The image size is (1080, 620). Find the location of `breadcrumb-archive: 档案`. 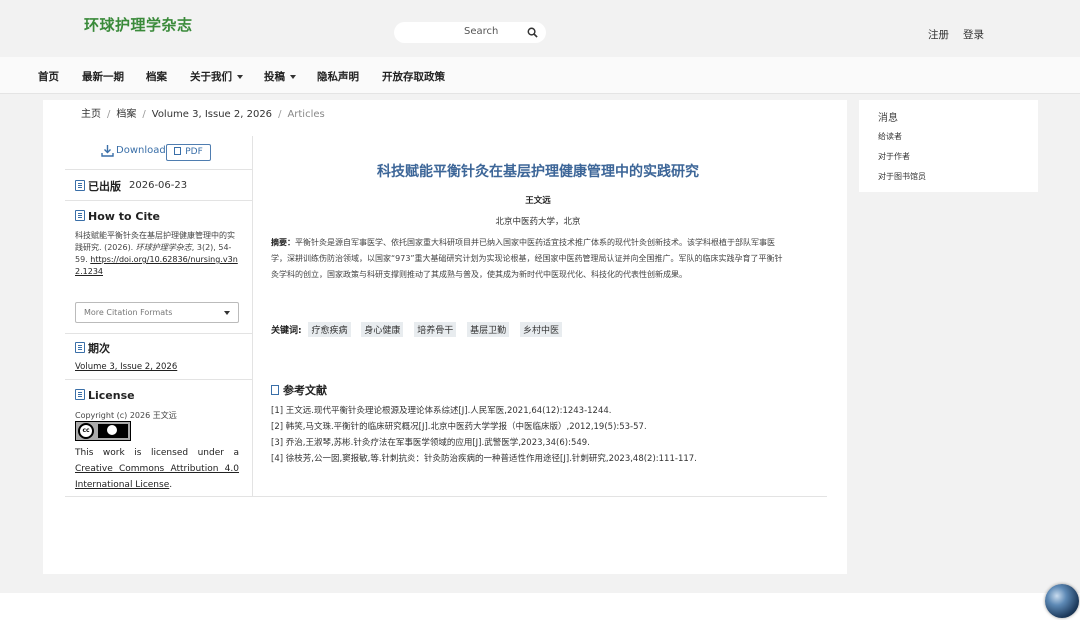

breadcrumb-archive: 档案 is located at coordinates (126, 114).